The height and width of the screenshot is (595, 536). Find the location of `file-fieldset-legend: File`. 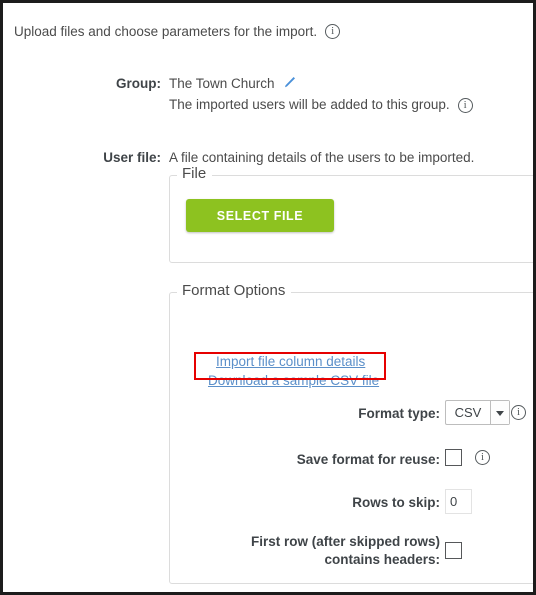

file-fieldset-legend: File is located at coordinates (195, 173).